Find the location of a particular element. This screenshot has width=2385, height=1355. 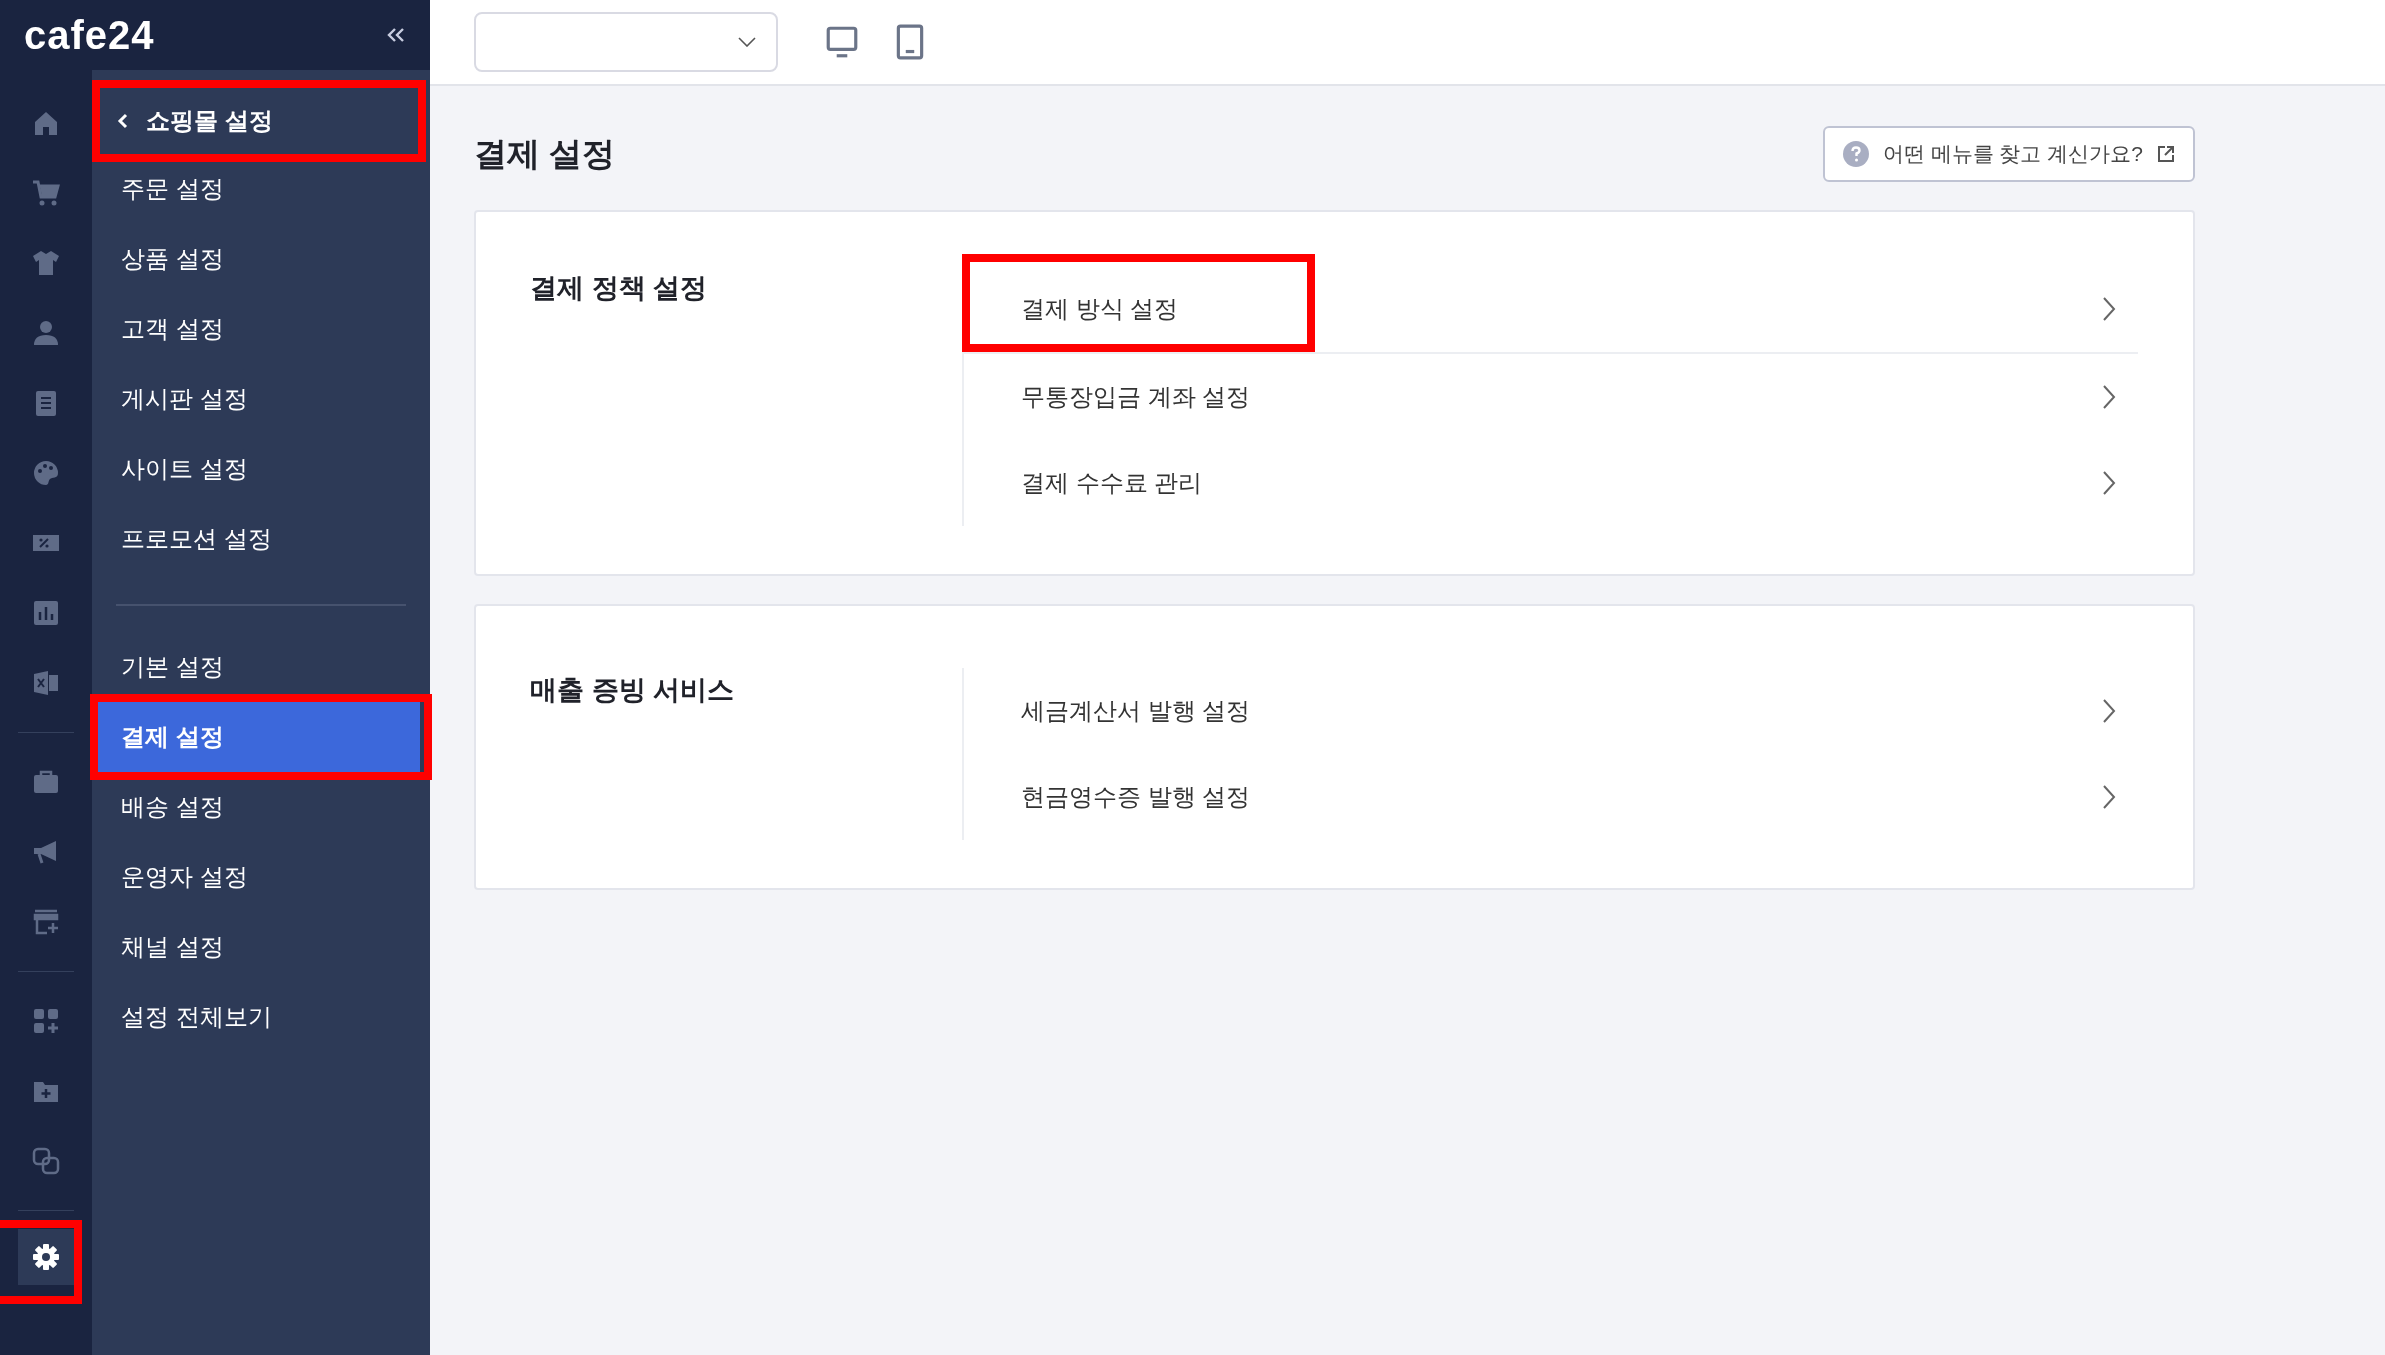

link-icon is located at coordinates (46, 1161).